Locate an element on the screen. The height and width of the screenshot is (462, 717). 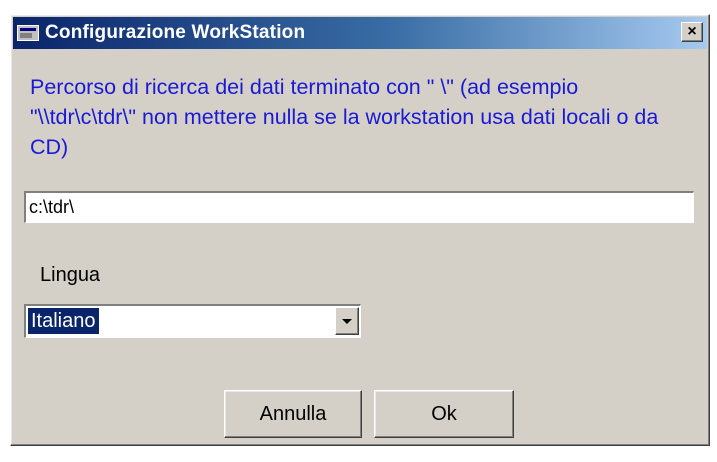
language-select: Italiano is located at coordinates (192, 321).